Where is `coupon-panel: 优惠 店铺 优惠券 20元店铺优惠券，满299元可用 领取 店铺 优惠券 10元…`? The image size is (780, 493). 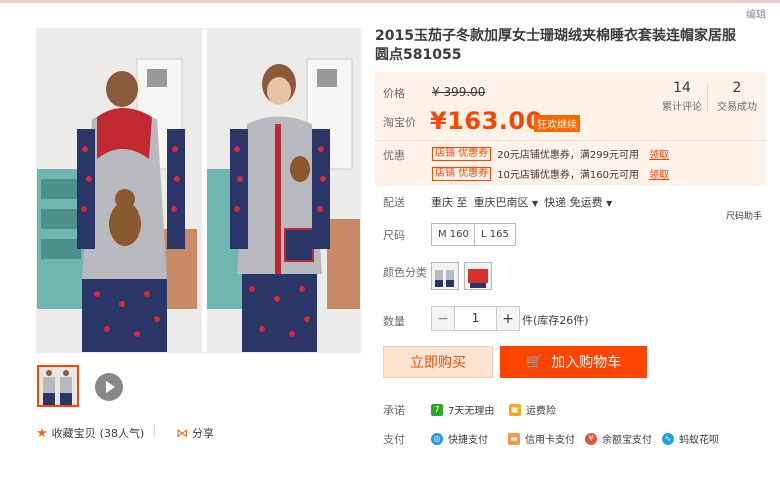
coupon-panel: 优惠 店铺 优惠券 20元店铺优惠券，满299元可用 领取 店铺 优惠券 10元… is located at coordinates (570, 163).